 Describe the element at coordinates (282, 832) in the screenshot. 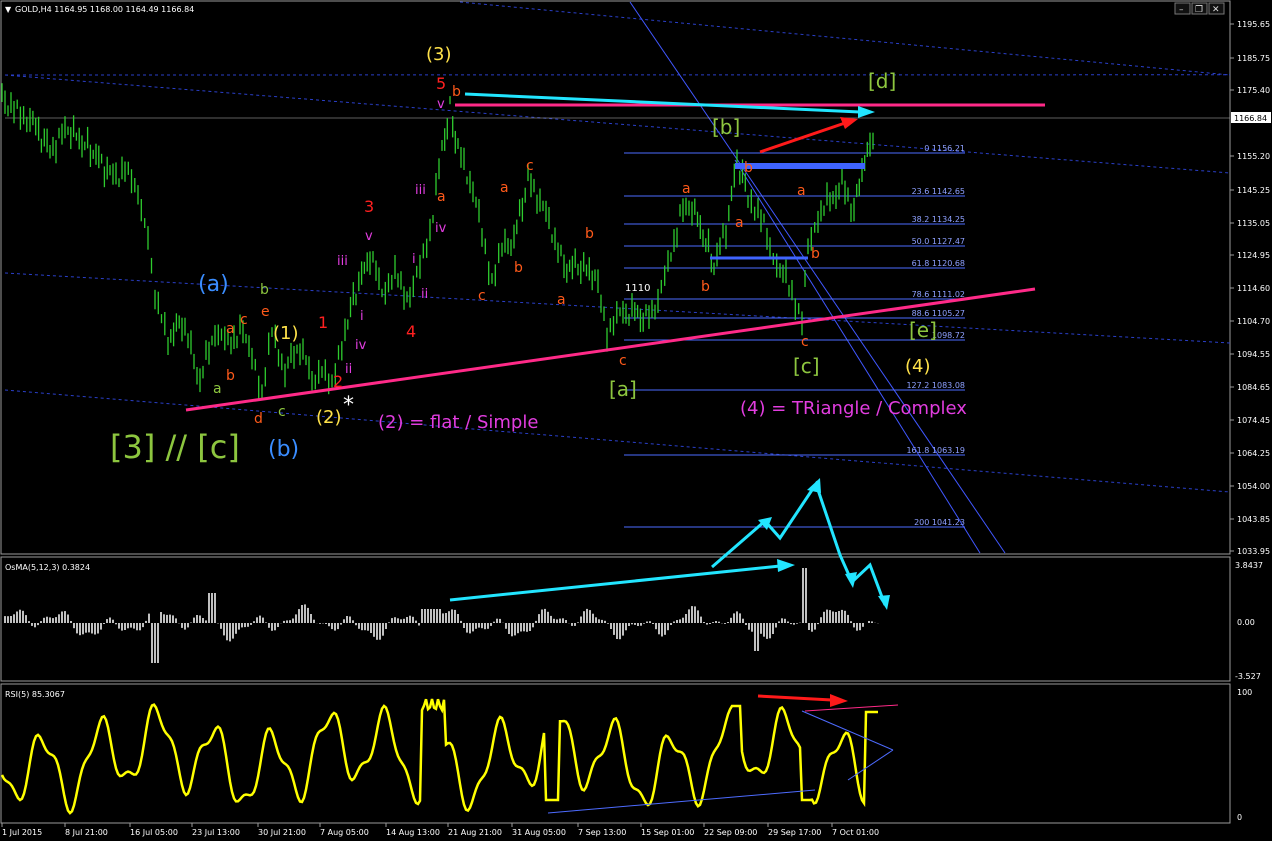

I see `time-tick-label: 30 Jul 21:00` at that location.